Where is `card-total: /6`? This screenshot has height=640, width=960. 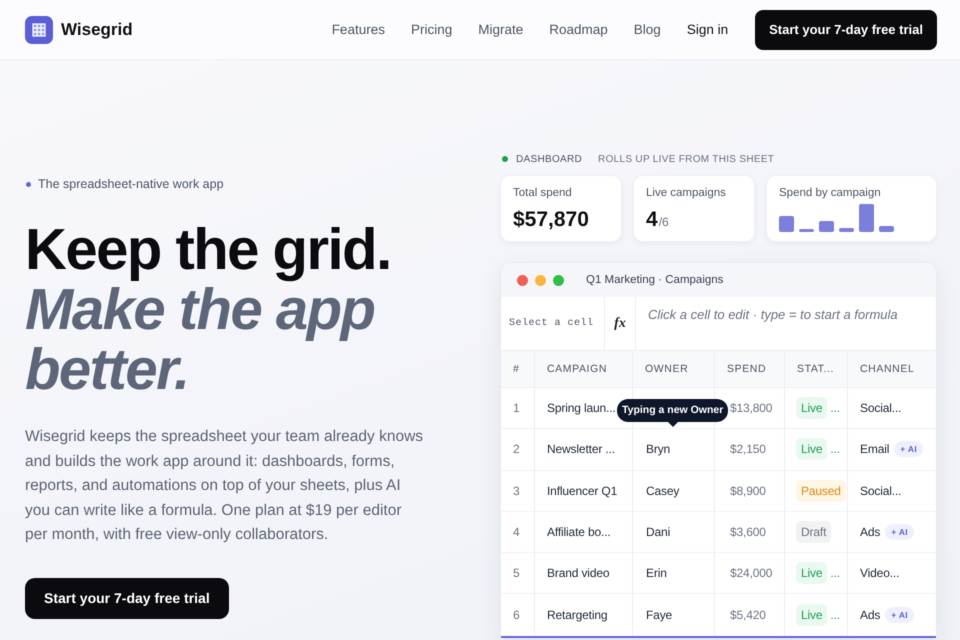
card-total: /6 is located at coordinates (663, 222).